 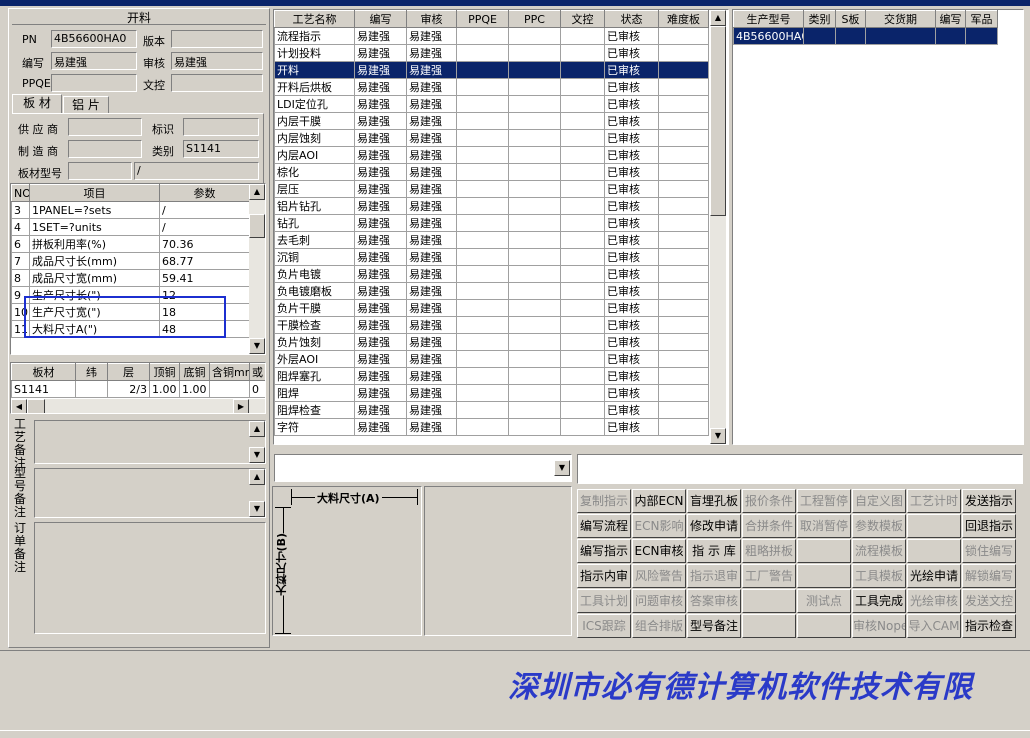 I want to click on action-button: 光绘审核, so click(x=934, y=601).